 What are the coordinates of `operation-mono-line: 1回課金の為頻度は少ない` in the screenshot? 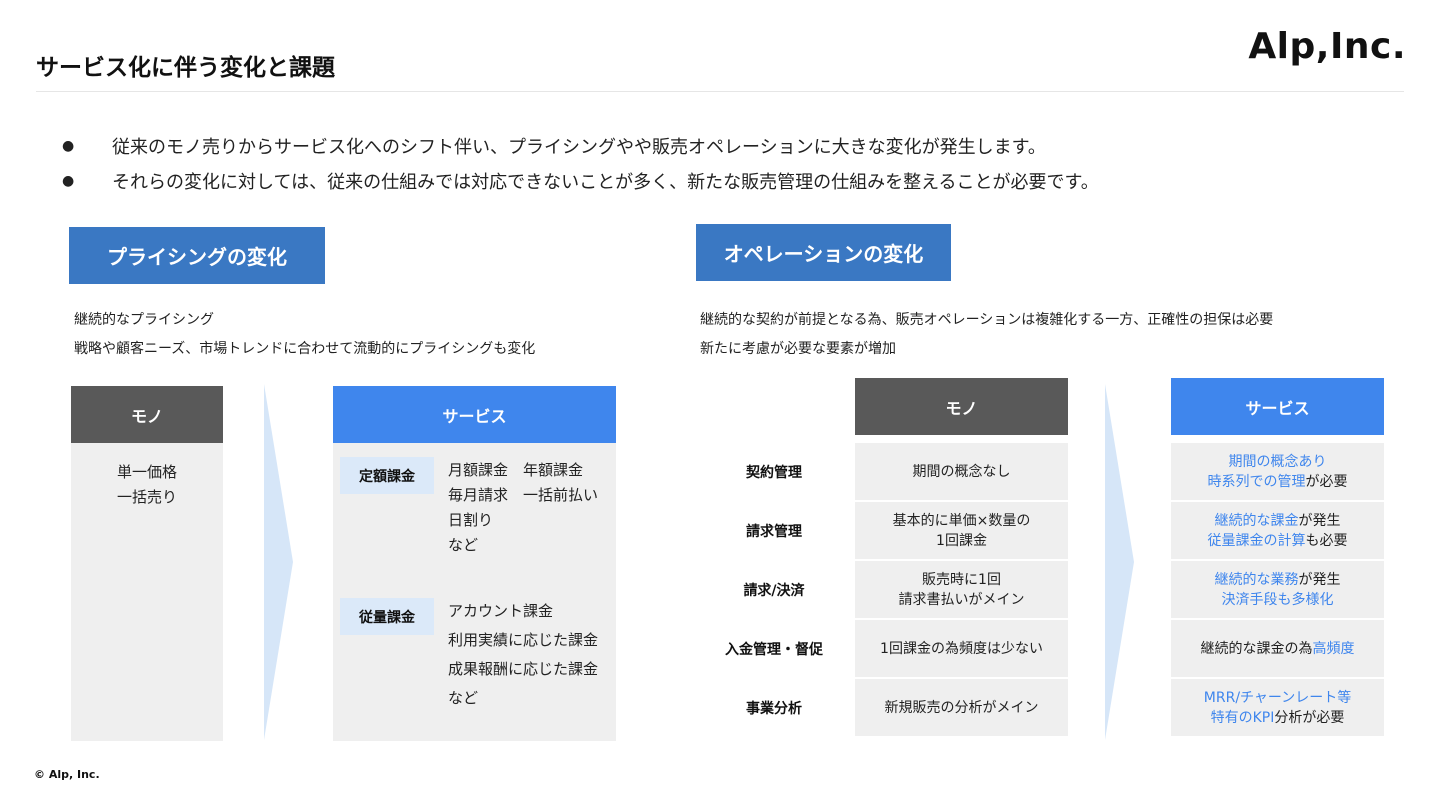 It's located at (961, 648).